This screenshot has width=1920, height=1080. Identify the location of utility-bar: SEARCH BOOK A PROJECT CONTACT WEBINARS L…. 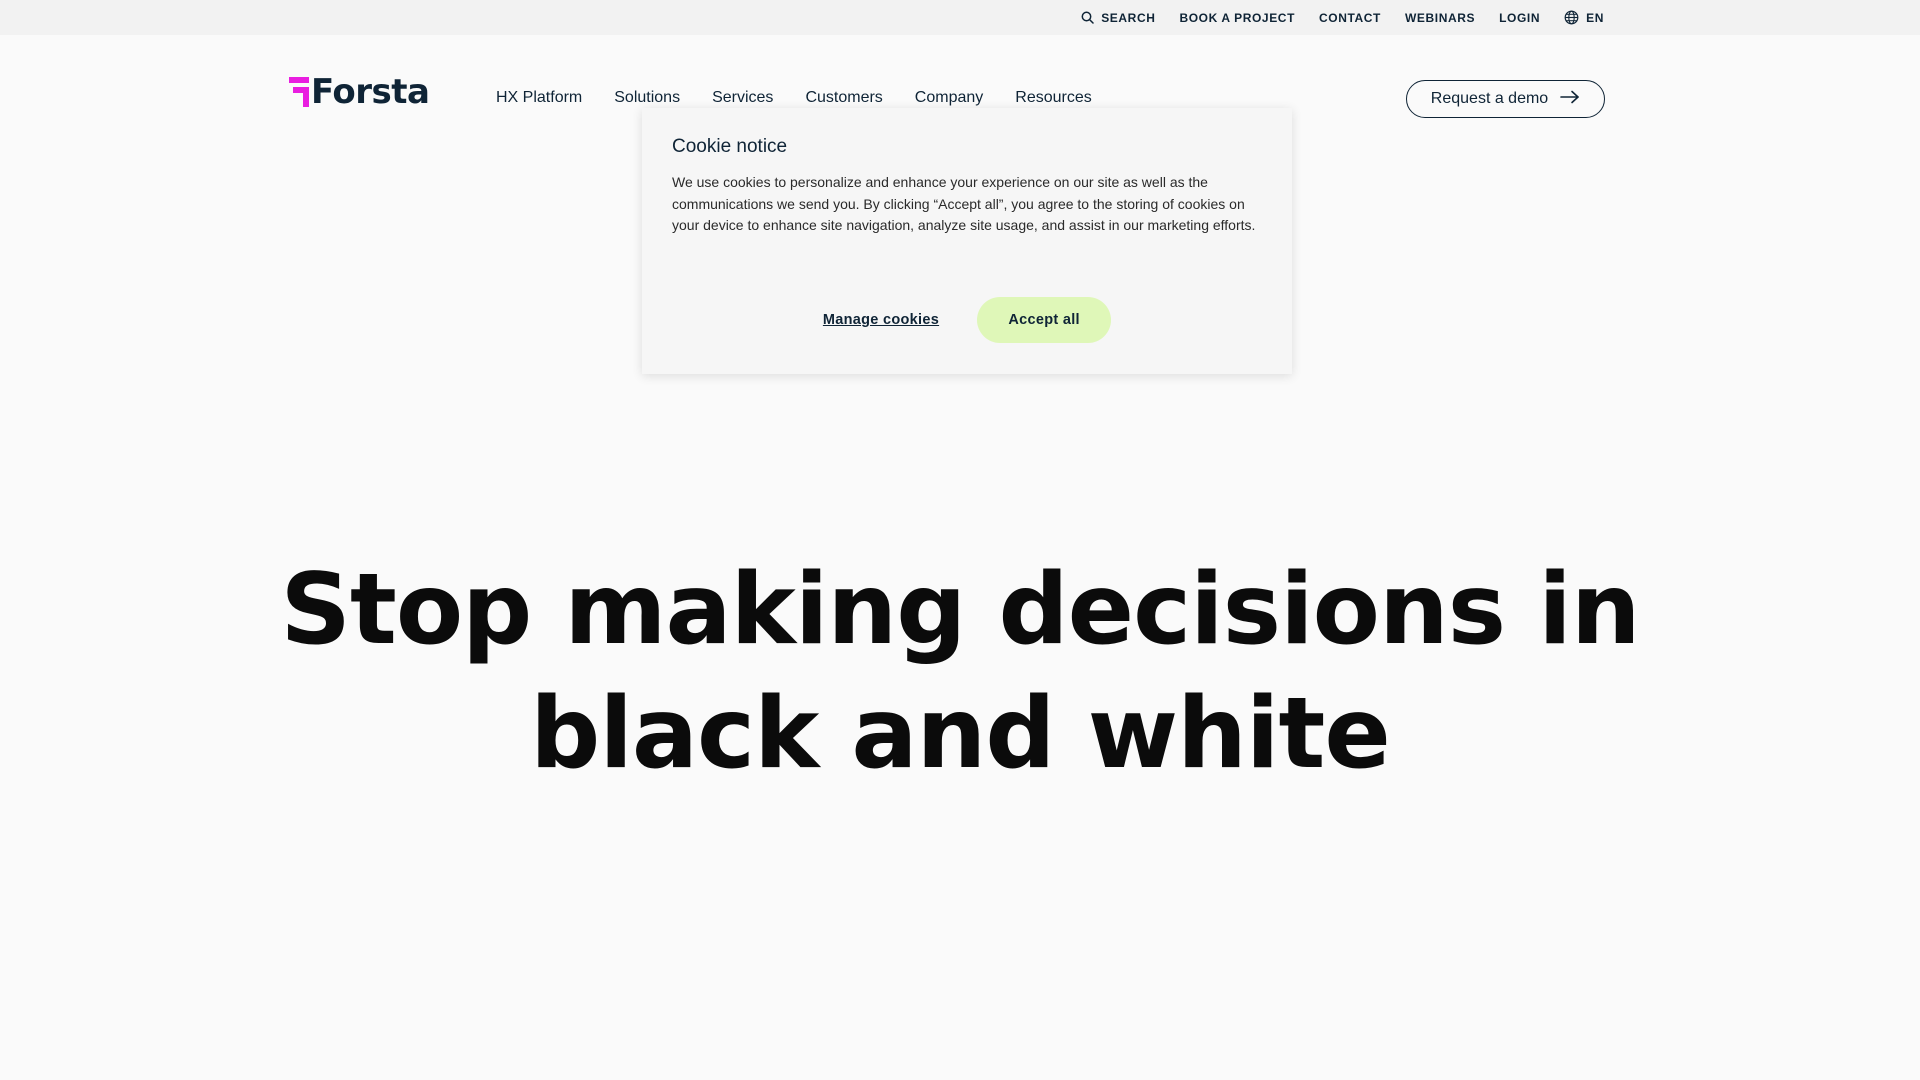
(960, 17).